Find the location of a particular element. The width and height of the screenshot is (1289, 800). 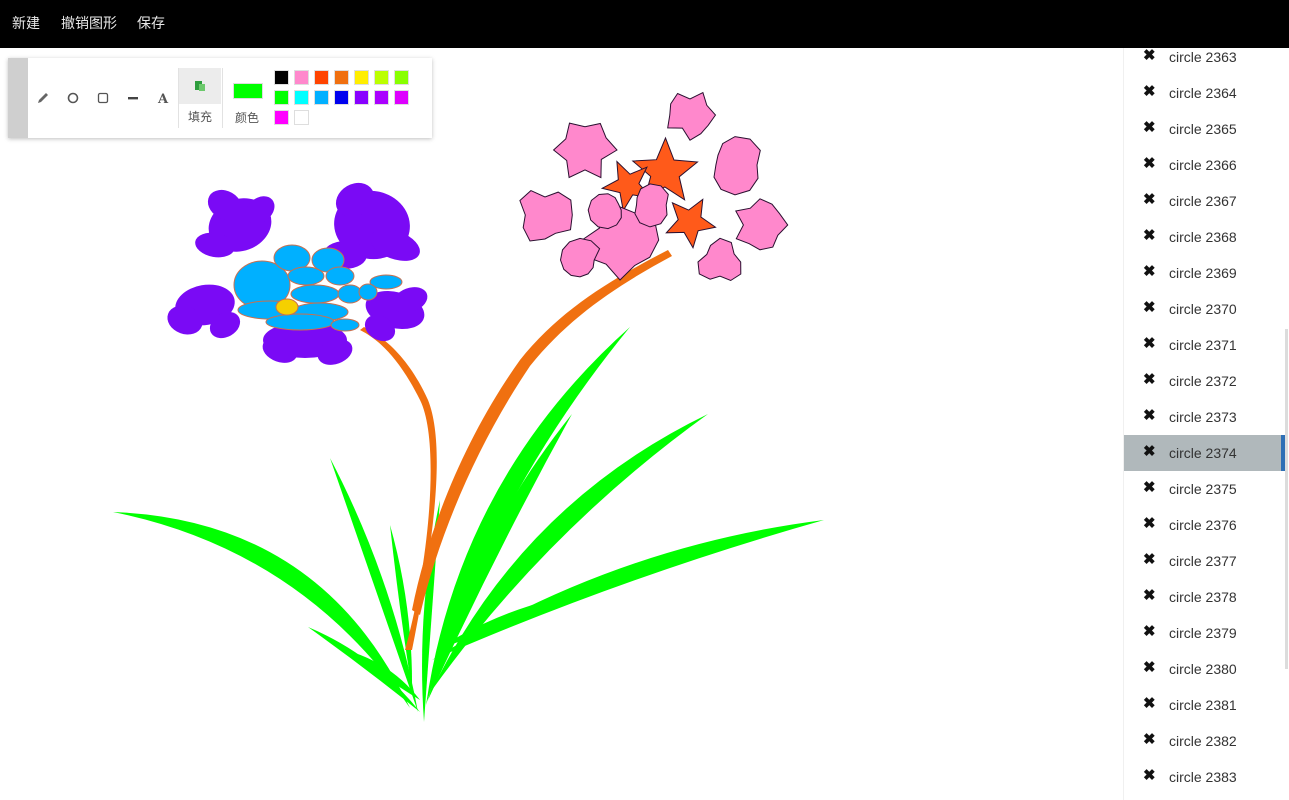

shape-list-item: ✖ circle 2364 is located at coordinates (1204, 93).